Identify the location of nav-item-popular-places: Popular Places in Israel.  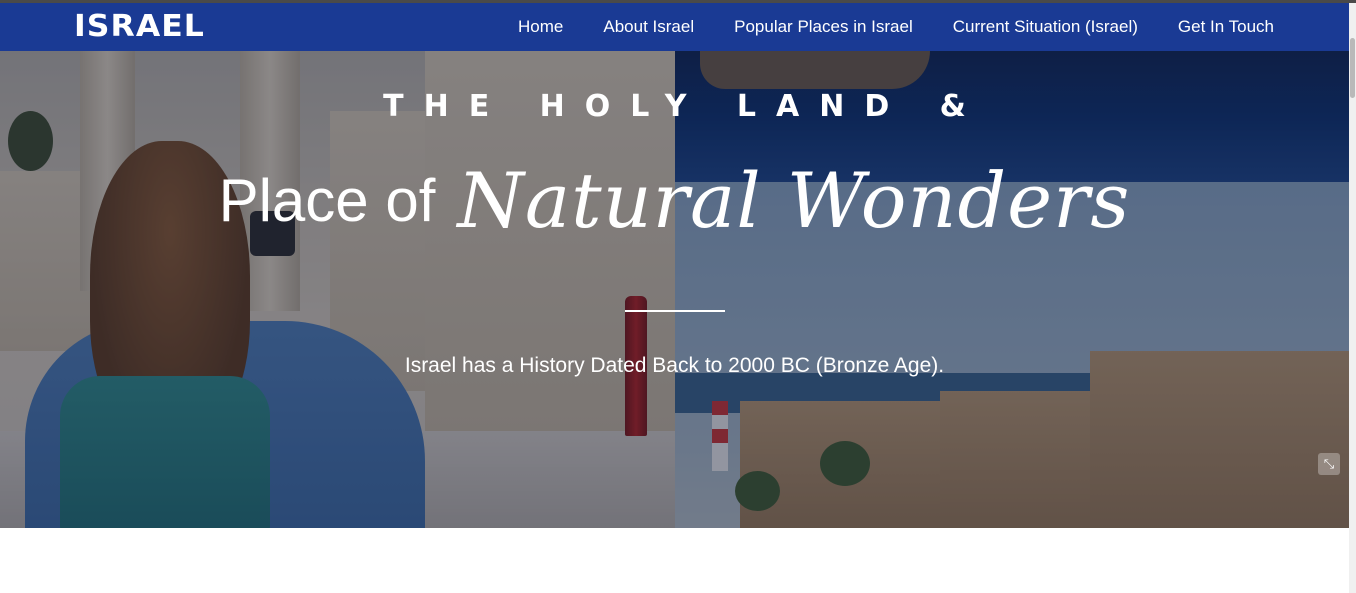
(823, 27).